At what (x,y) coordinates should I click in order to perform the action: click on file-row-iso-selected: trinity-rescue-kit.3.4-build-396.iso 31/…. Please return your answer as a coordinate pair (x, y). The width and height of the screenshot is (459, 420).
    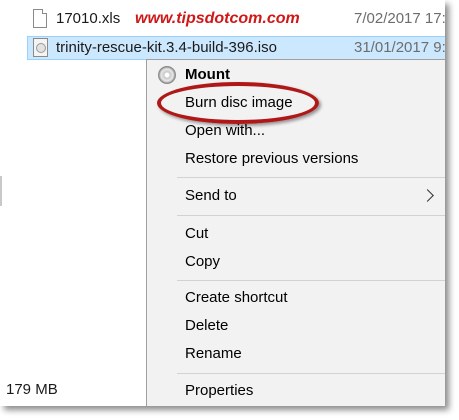
    Looking at the image, I should click on (236, 48).